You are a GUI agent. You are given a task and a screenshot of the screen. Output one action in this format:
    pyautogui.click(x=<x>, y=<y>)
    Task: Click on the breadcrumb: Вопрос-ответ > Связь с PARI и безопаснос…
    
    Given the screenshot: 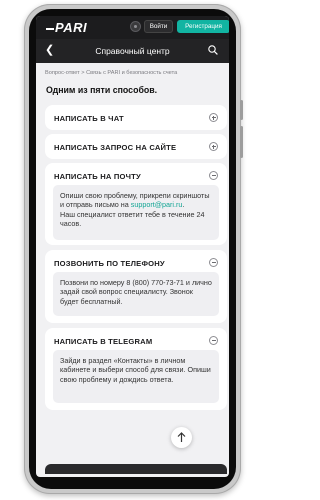 What is the action you would take?
    pyautogui.click(x=111, y=73)
    